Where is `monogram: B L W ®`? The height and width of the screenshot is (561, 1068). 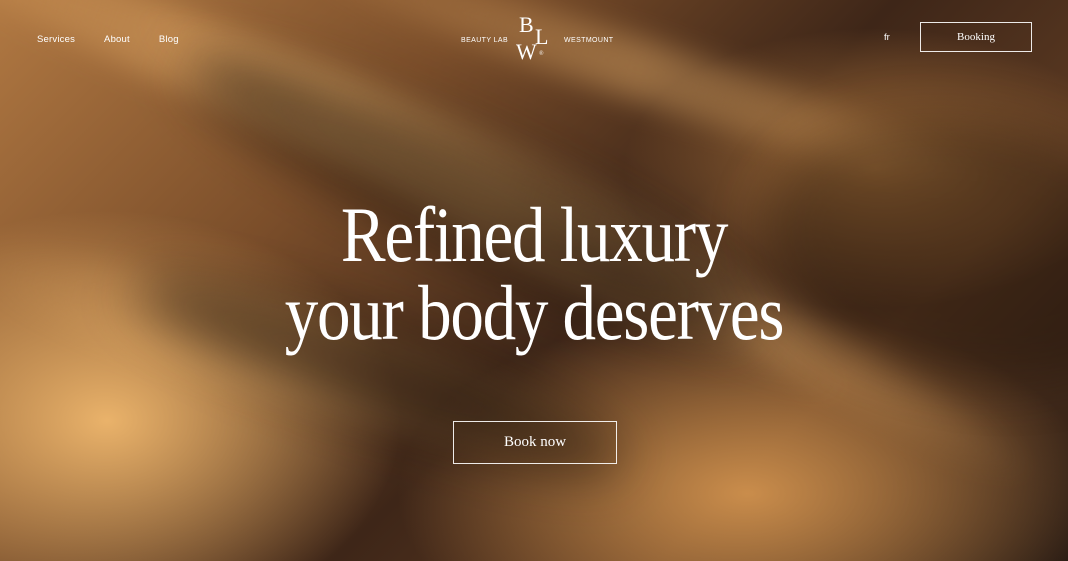
monogram: B L W ® is located at coordinates (534, 40).